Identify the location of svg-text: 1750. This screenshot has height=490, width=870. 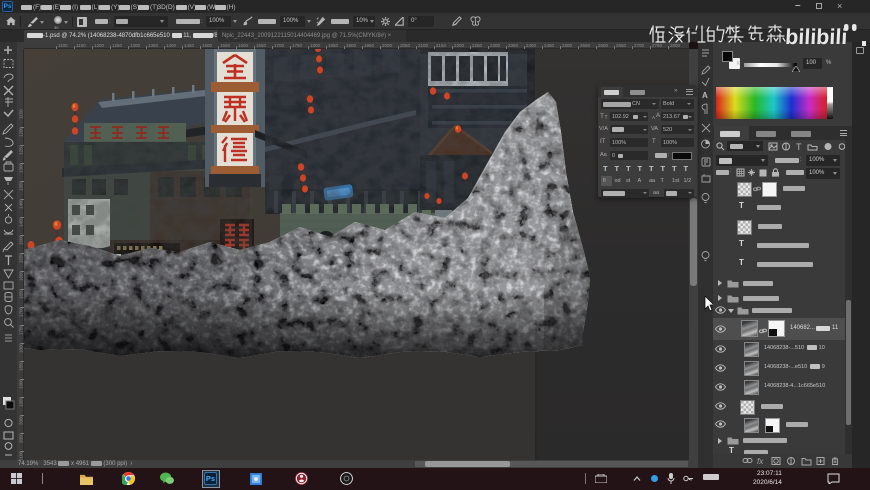
(21, 329).